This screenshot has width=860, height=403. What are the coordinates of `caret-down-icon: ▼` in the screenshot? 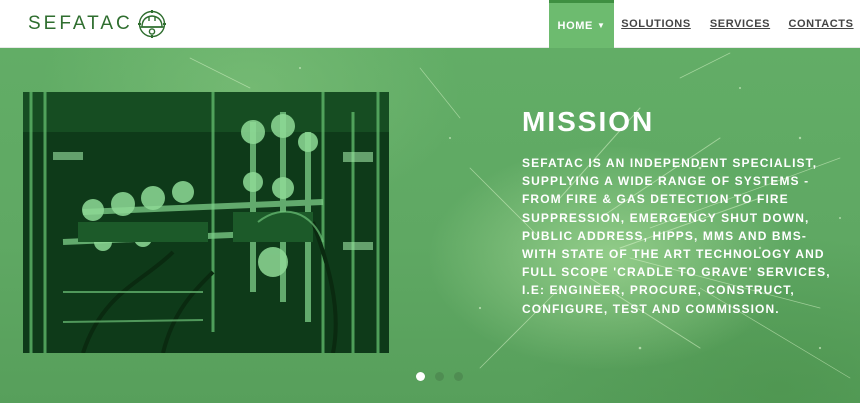 It's located at (601, 25).